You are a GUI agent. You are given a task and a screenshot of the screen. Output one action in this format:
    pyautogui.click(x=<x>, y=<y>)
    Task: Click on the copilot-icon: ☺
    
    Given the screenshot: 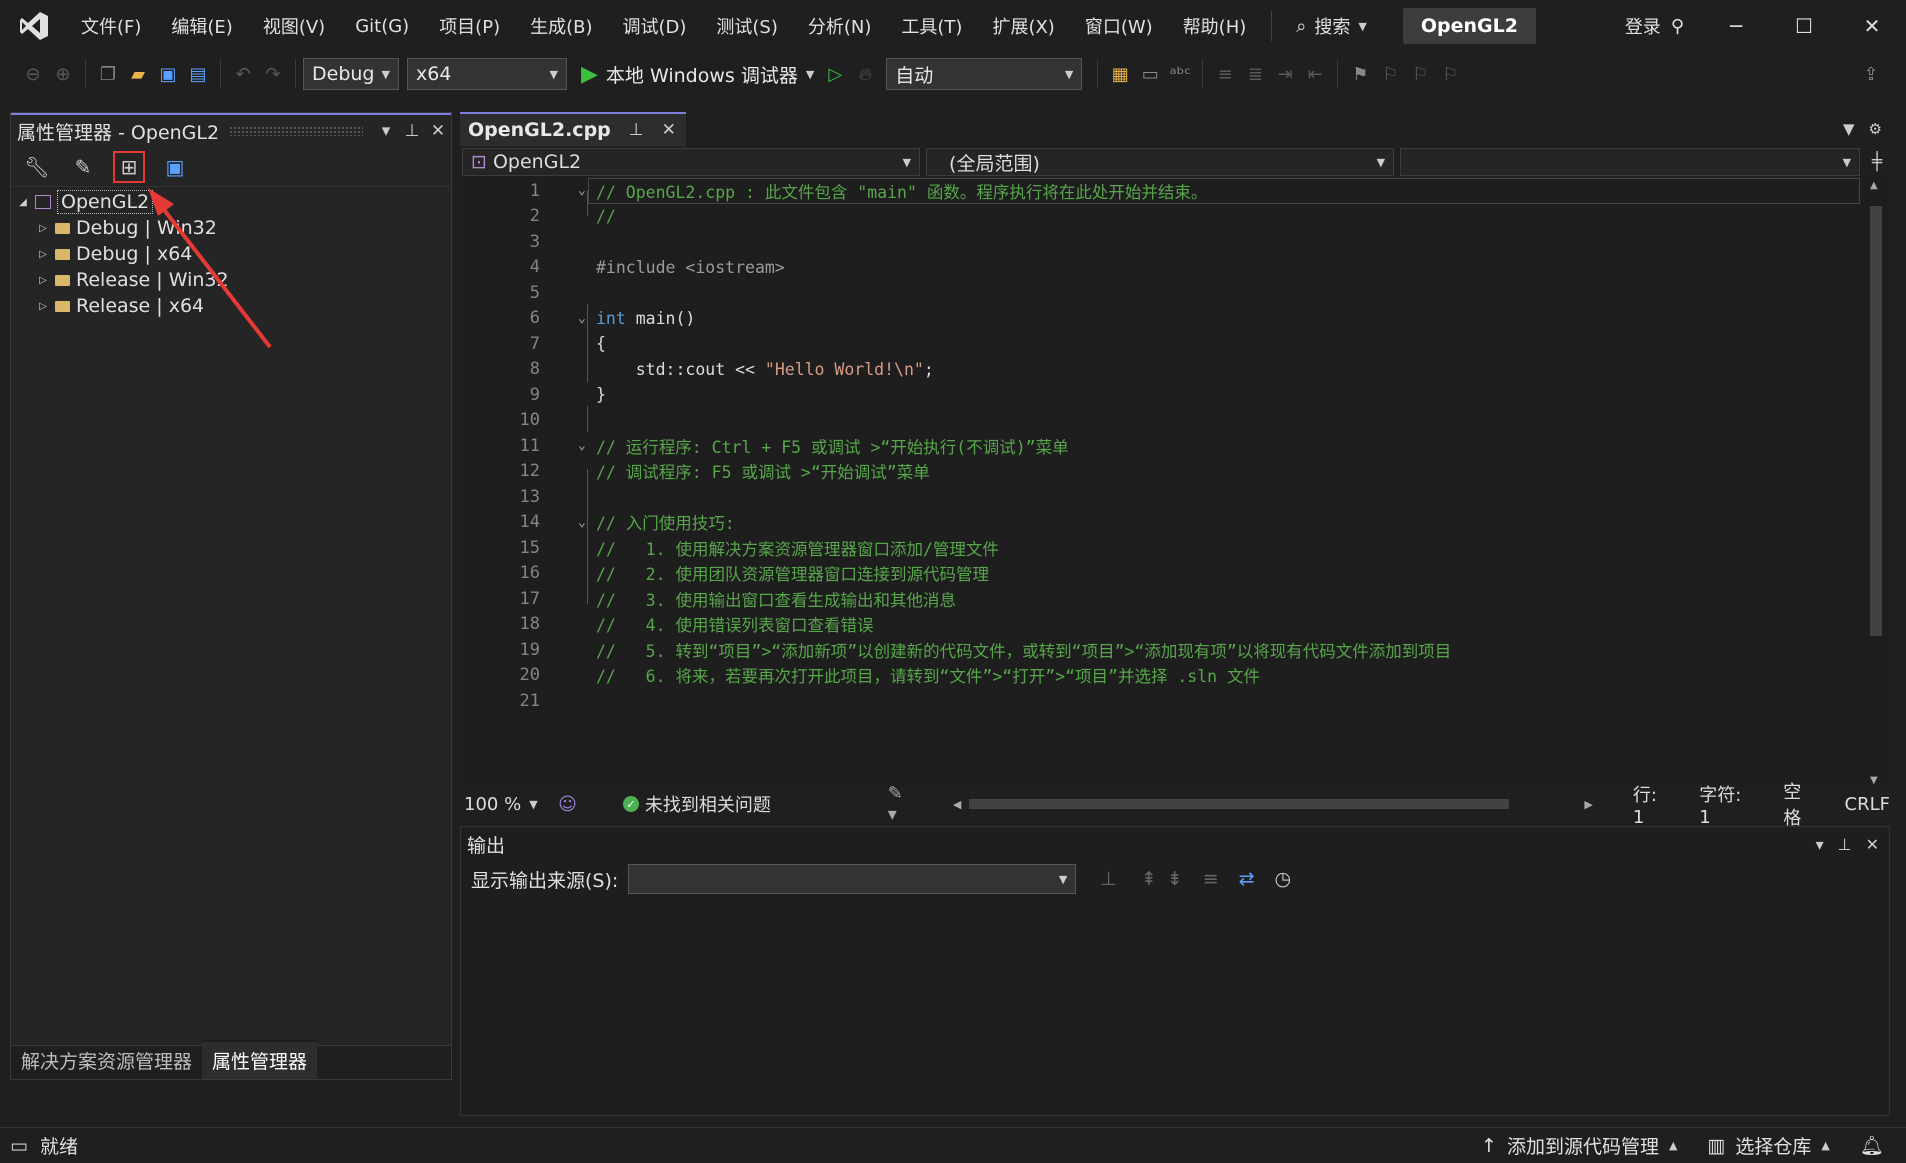 What is the action you would take?
    pyautogui.click(x=567, y=804)
    